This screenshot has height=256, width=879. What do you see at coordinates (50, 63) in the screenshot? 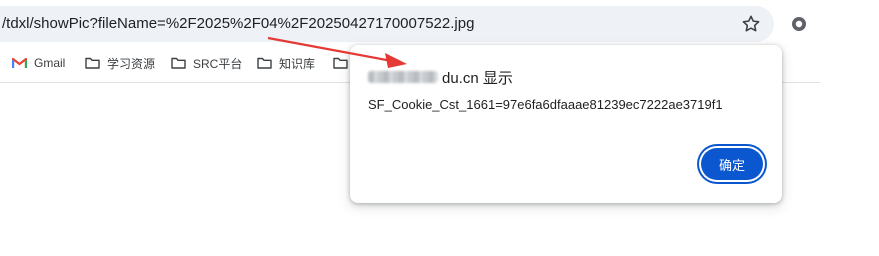
I see `bookmark-label: Gmail` at bounding box center [50, 63].